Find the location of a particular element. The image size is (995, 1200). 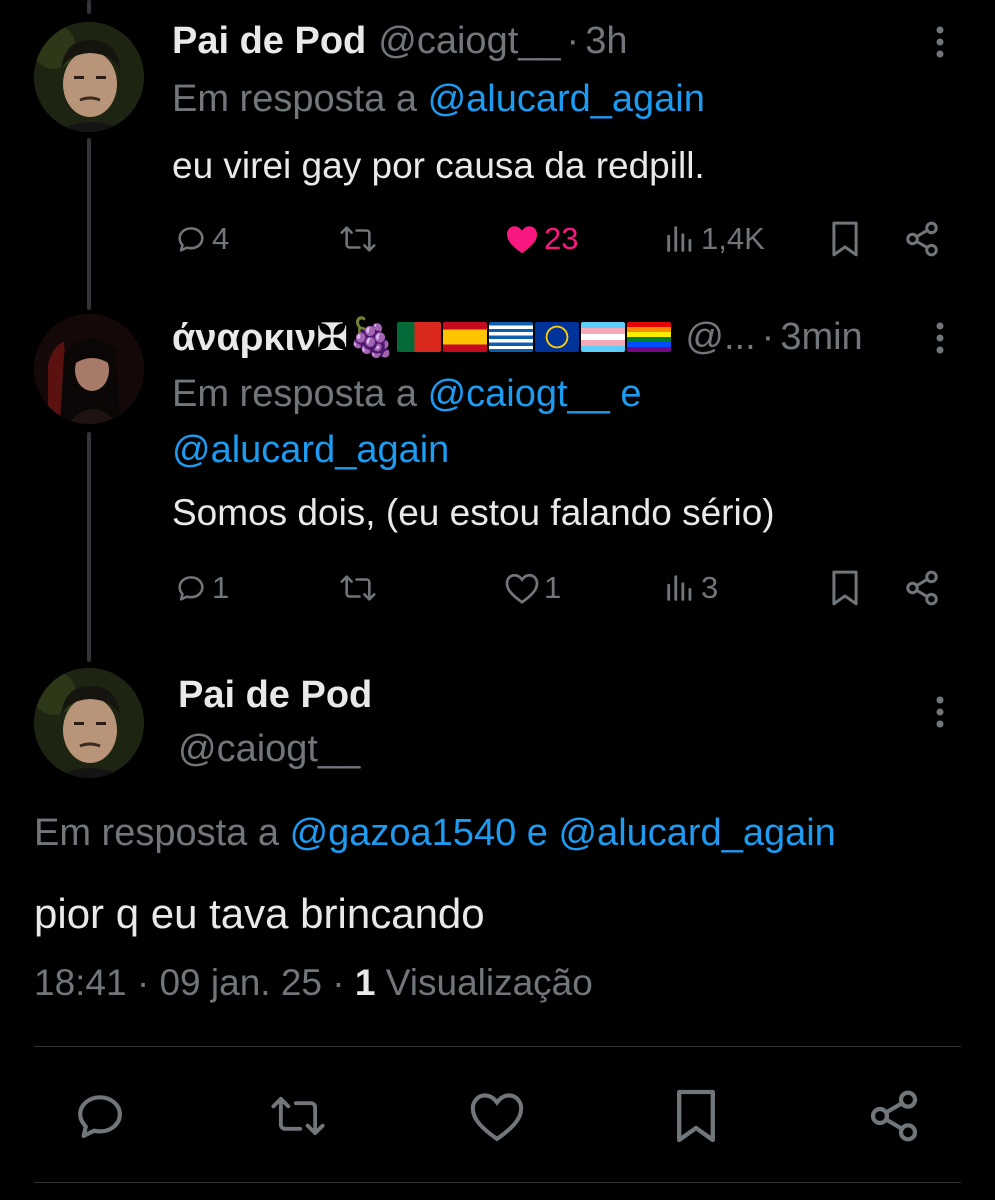

reply-context: Em resposta a @alucard_again is located at coordinates (438, 99).